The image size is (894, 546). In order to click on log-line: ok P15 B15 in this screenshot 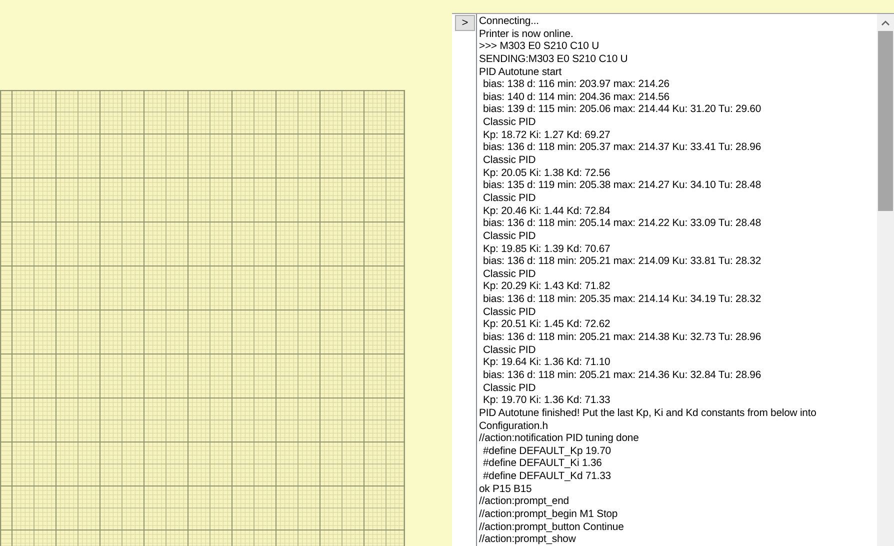, I will do `click(506, 490)`.